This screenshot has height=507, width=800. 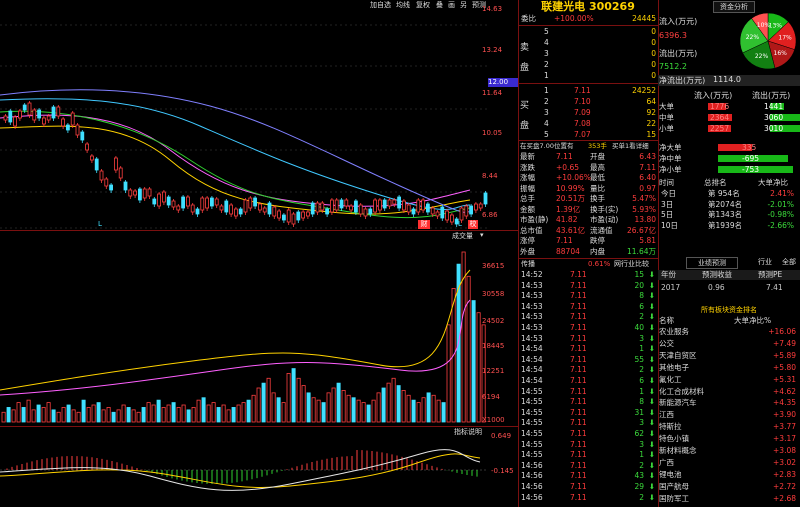 What do you see at coordinates (673, 66) in the screenshot?
I see `outflow-value: 7512.2` at bounding box center [673, 66].